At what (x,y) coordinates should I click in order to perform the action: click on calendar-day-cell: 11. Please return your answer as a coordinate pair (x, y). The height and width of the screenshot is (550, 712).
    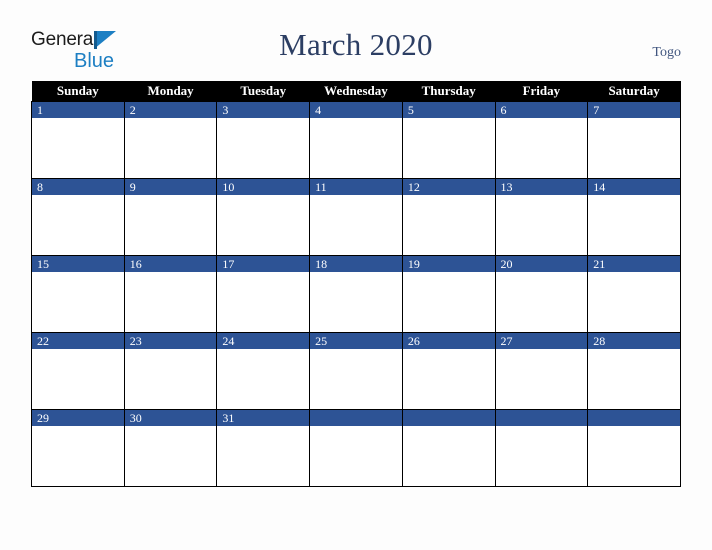
    Looking at the image, I should click on (356, 217).